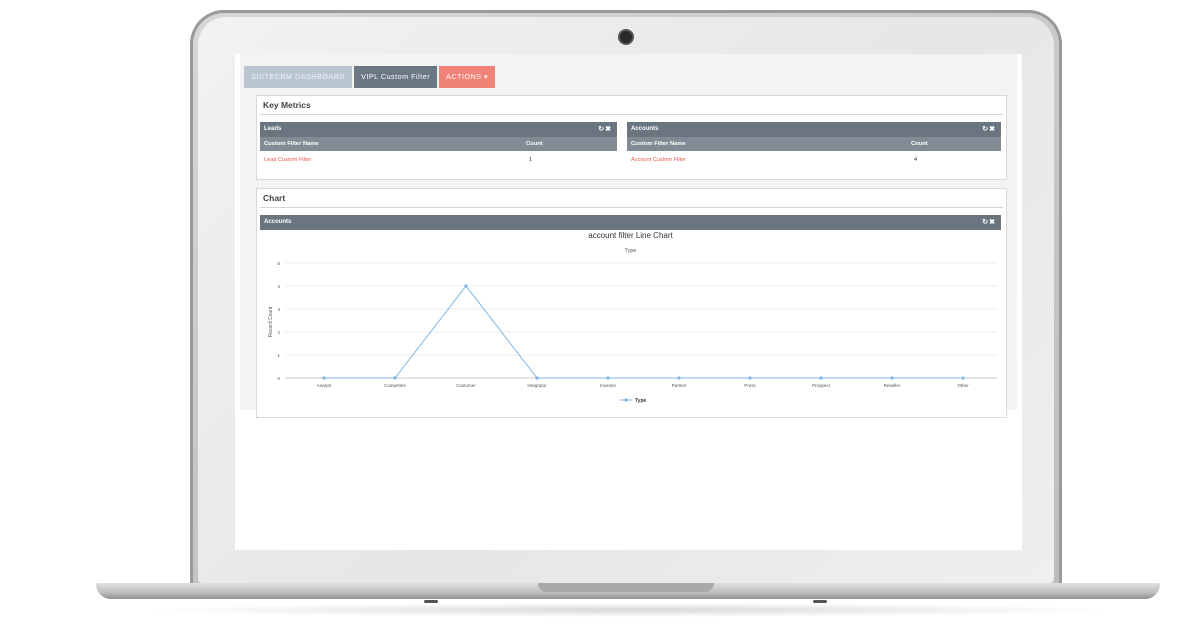 This screenshot has height=630, width=1200. Describe the element at coordinates (641, 320) in the screenshot. I see `grid` at that location.